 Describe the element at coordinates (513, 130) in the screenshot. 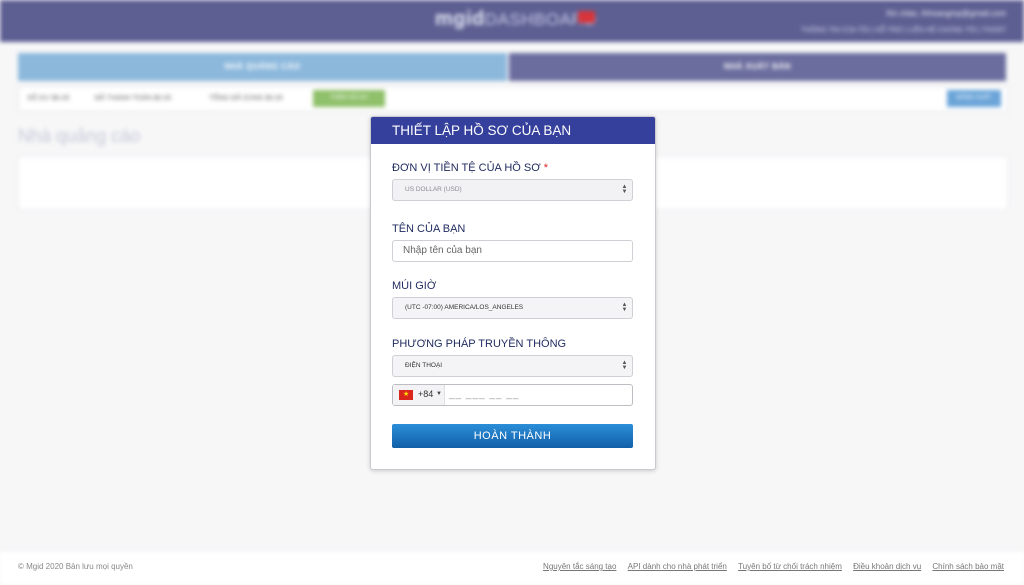

I see `modal-title: THIẾT LẬP HỒ SƠ CỦA BẠN` at that location.